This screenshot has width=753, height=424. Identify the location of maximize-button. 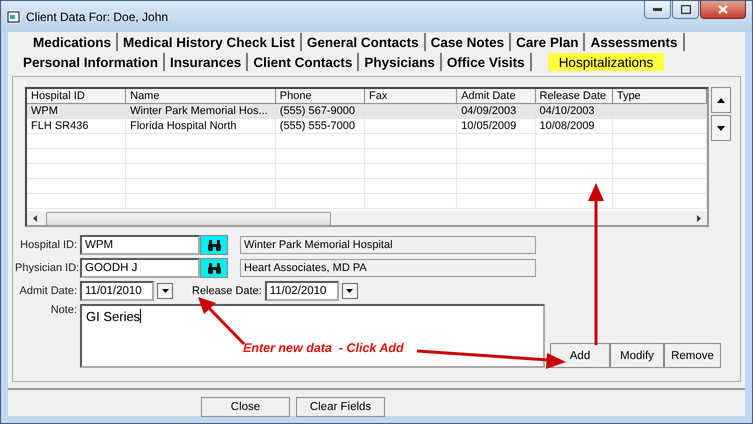
(685, 10).